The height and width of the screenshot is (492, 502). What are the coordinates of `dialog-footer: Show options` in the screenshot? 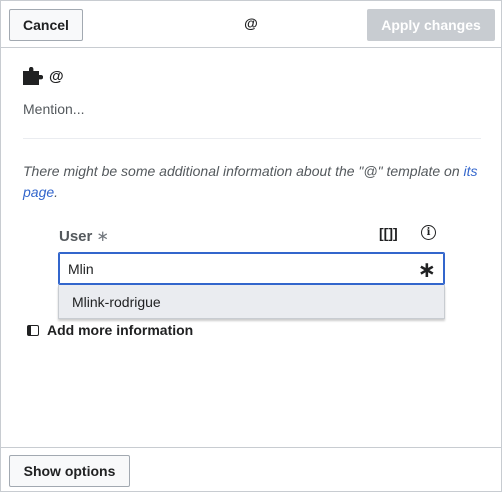 It's located at (251, 469).